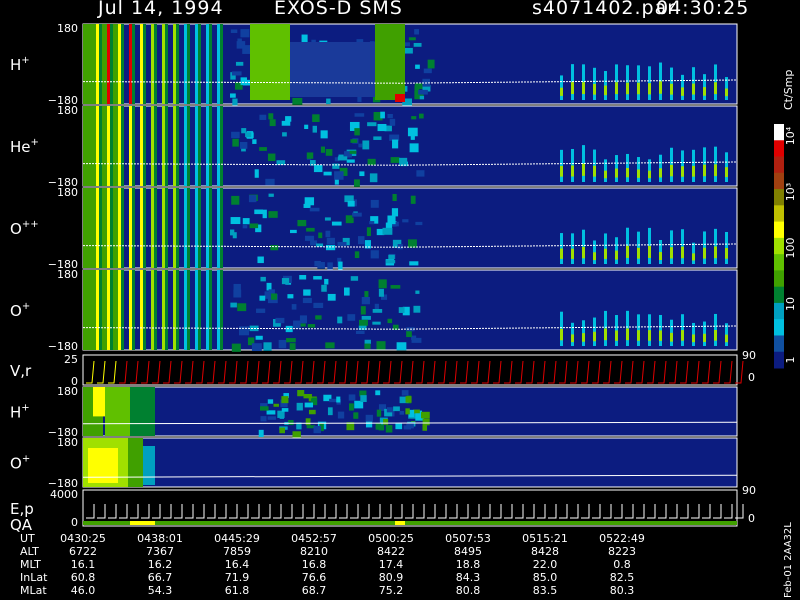  What do you see at coordinates (30, 564) in the screenshot?
I see `table-row-label: MLT` at bounding box center [30, 564].